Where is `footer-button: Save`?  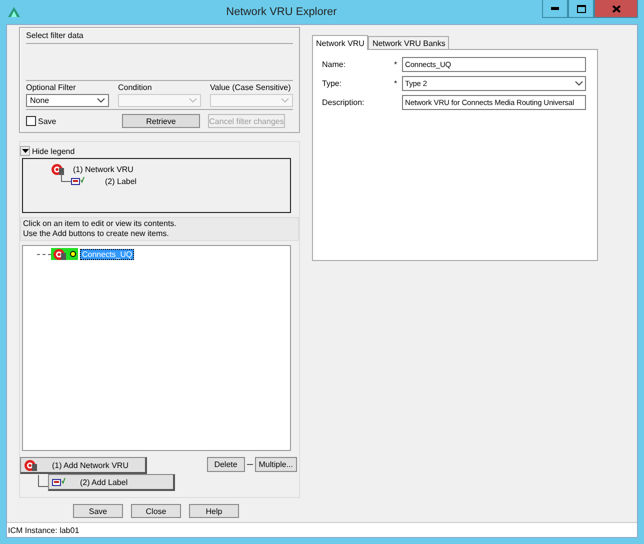 footer-button: Save is located at coordinates (98, 511).